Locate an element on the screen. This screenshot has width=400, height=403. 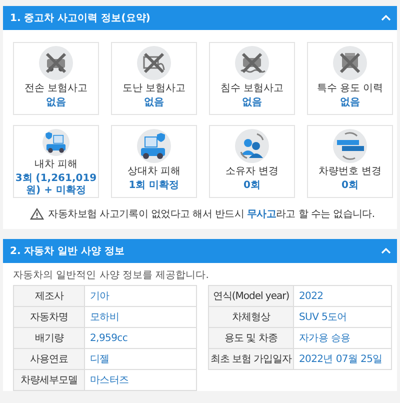
card-label: 상대차 피해 is located at coordinates (154, 172).